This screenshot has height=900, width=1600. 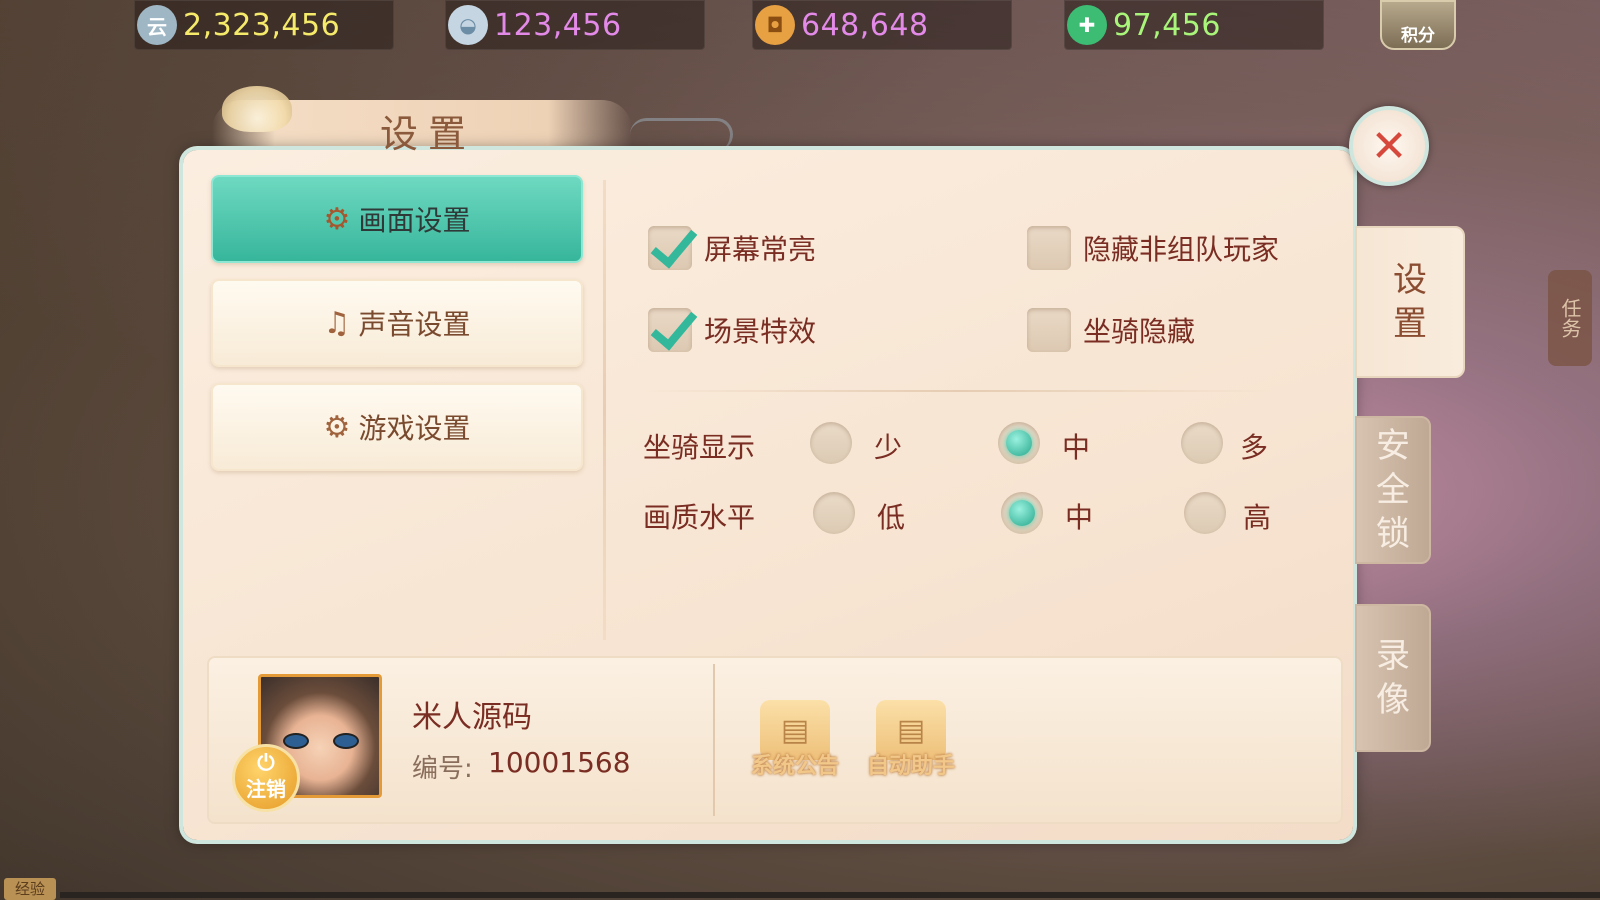 I want to click on radio-quality-high, so click(x=1205, y=513).